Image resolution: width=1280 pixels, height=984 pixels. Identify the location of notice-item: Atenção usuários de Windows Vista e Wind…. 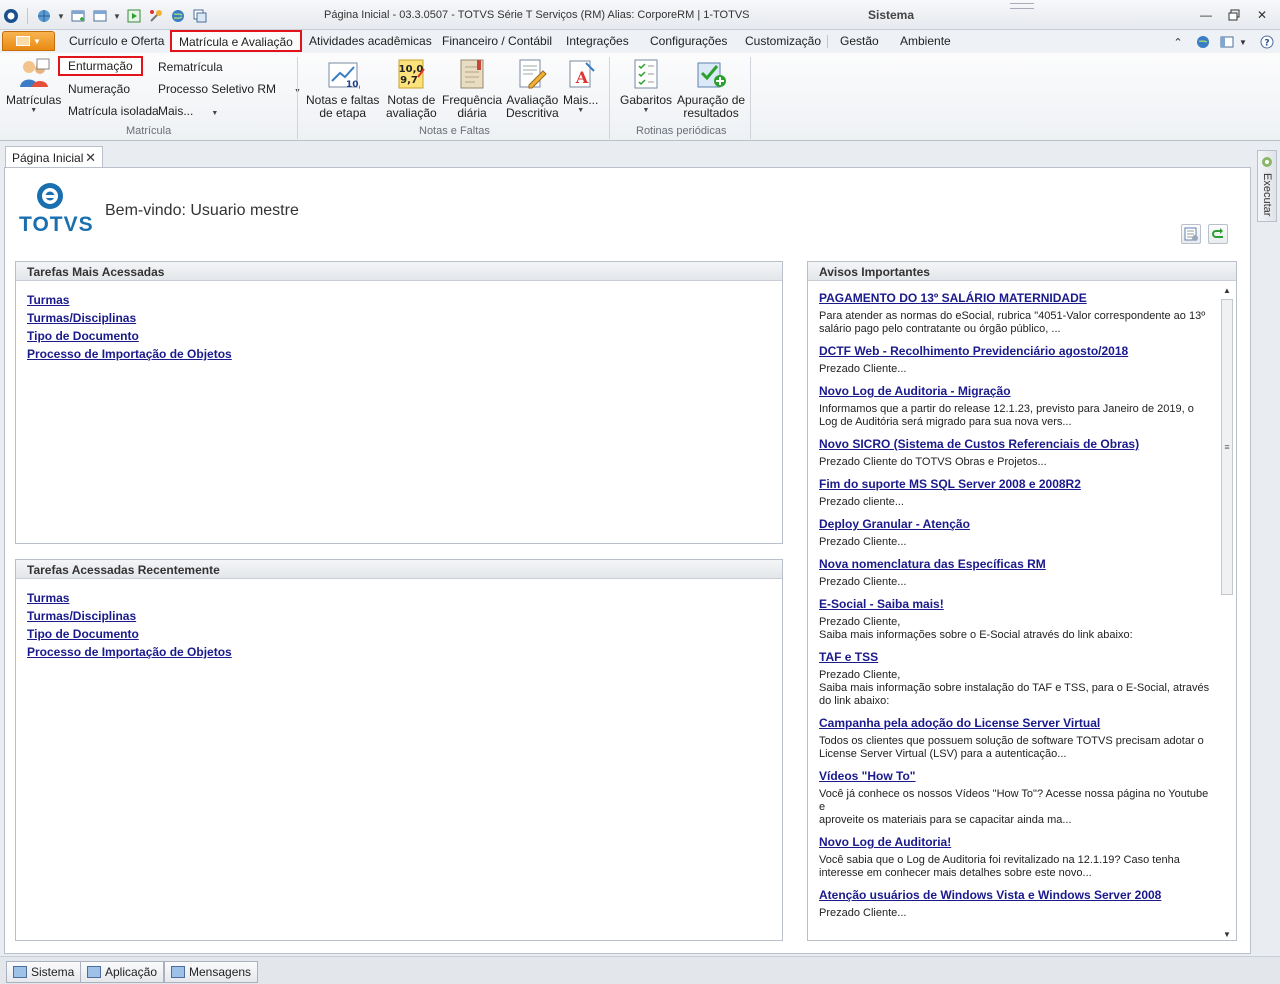
(1018, 904).